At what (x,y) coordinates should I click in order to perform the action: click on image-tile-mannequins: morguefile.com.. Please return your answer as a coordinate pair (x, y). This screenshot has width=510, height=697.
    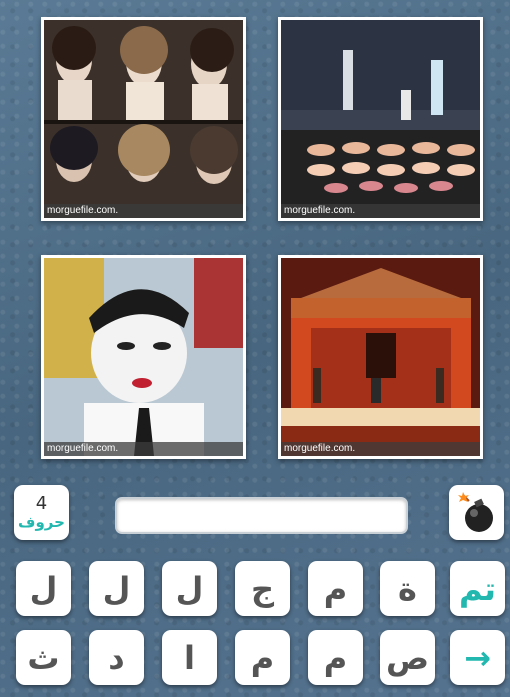
    Looking at the image, I should click on (143, 119).